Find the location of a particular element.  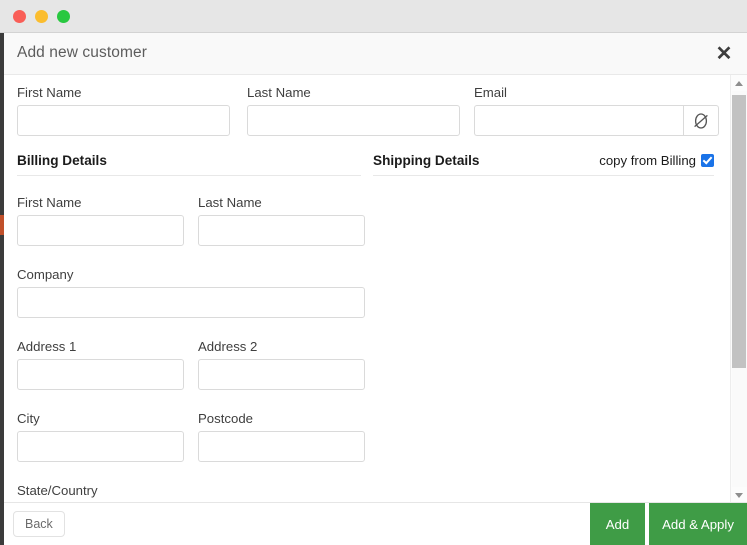

field-label-first-name: First Name is located at coordinates (49, 92).